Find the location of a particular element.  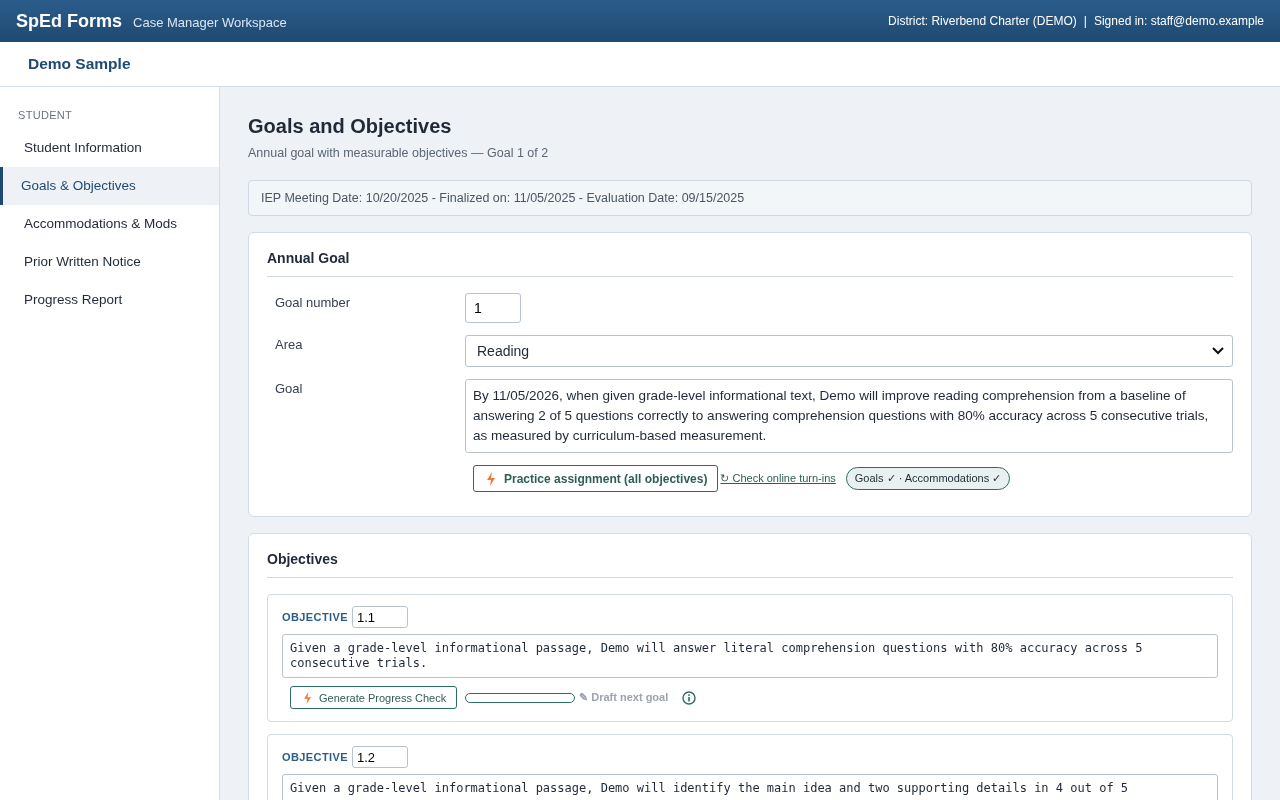

practice-assignment-button: Practice assignment (all objectives) is located at coordinates (596, 478).